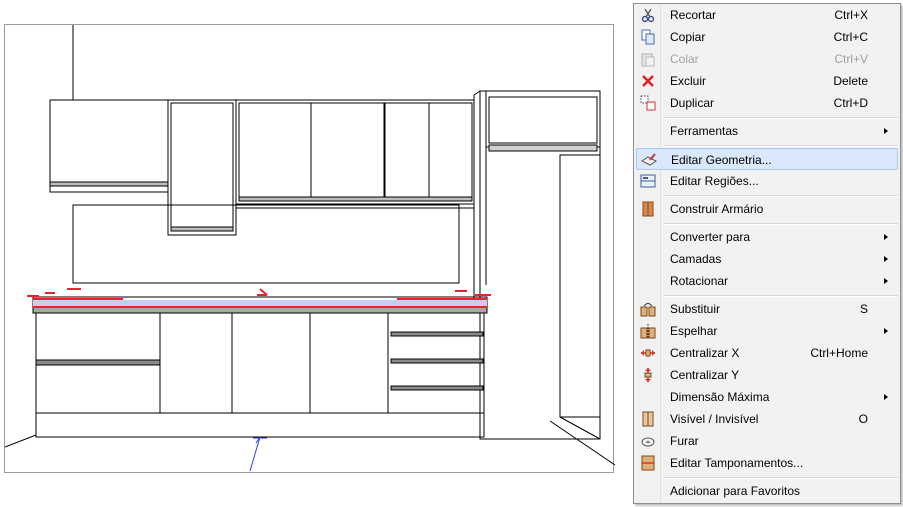  Describe the element at coordinates (694, 331) in the screenshot. I see `menu-item-label: Espelhar` at that location.